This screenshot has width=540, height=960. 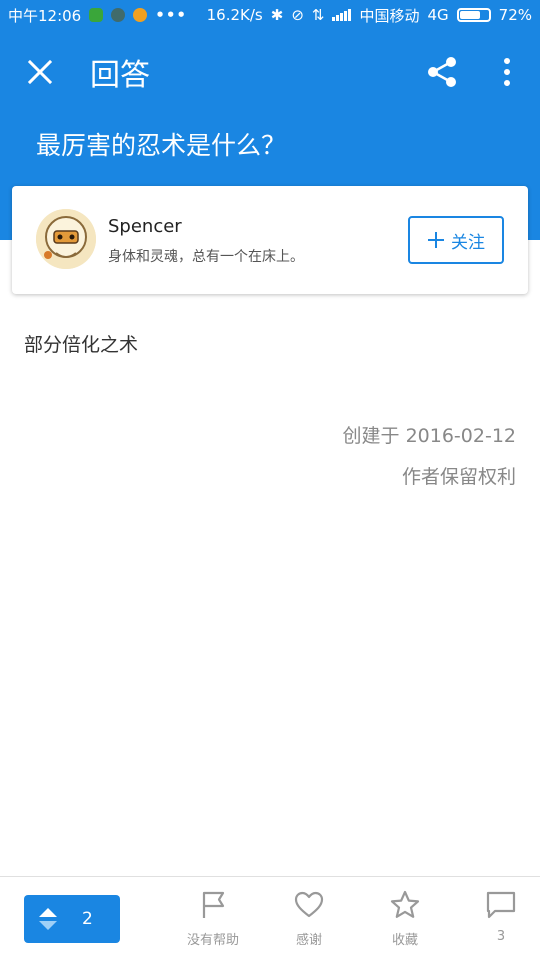 I want to click on security-icon, so click(x=96, y=15).